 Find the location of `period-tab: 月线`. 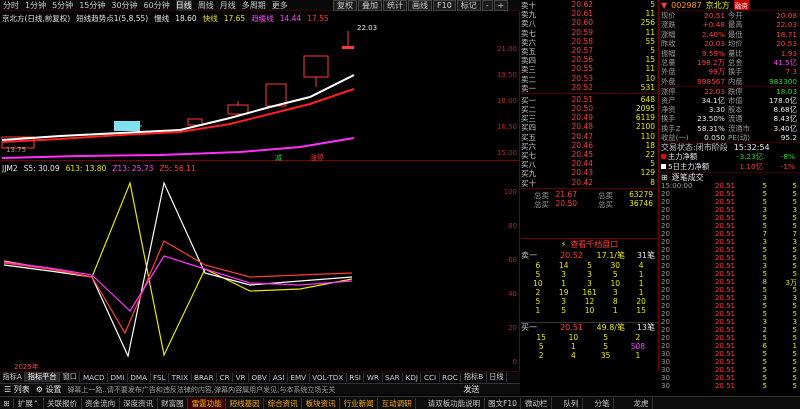

period-tab: 月线 is located at coordinates (228, 5).